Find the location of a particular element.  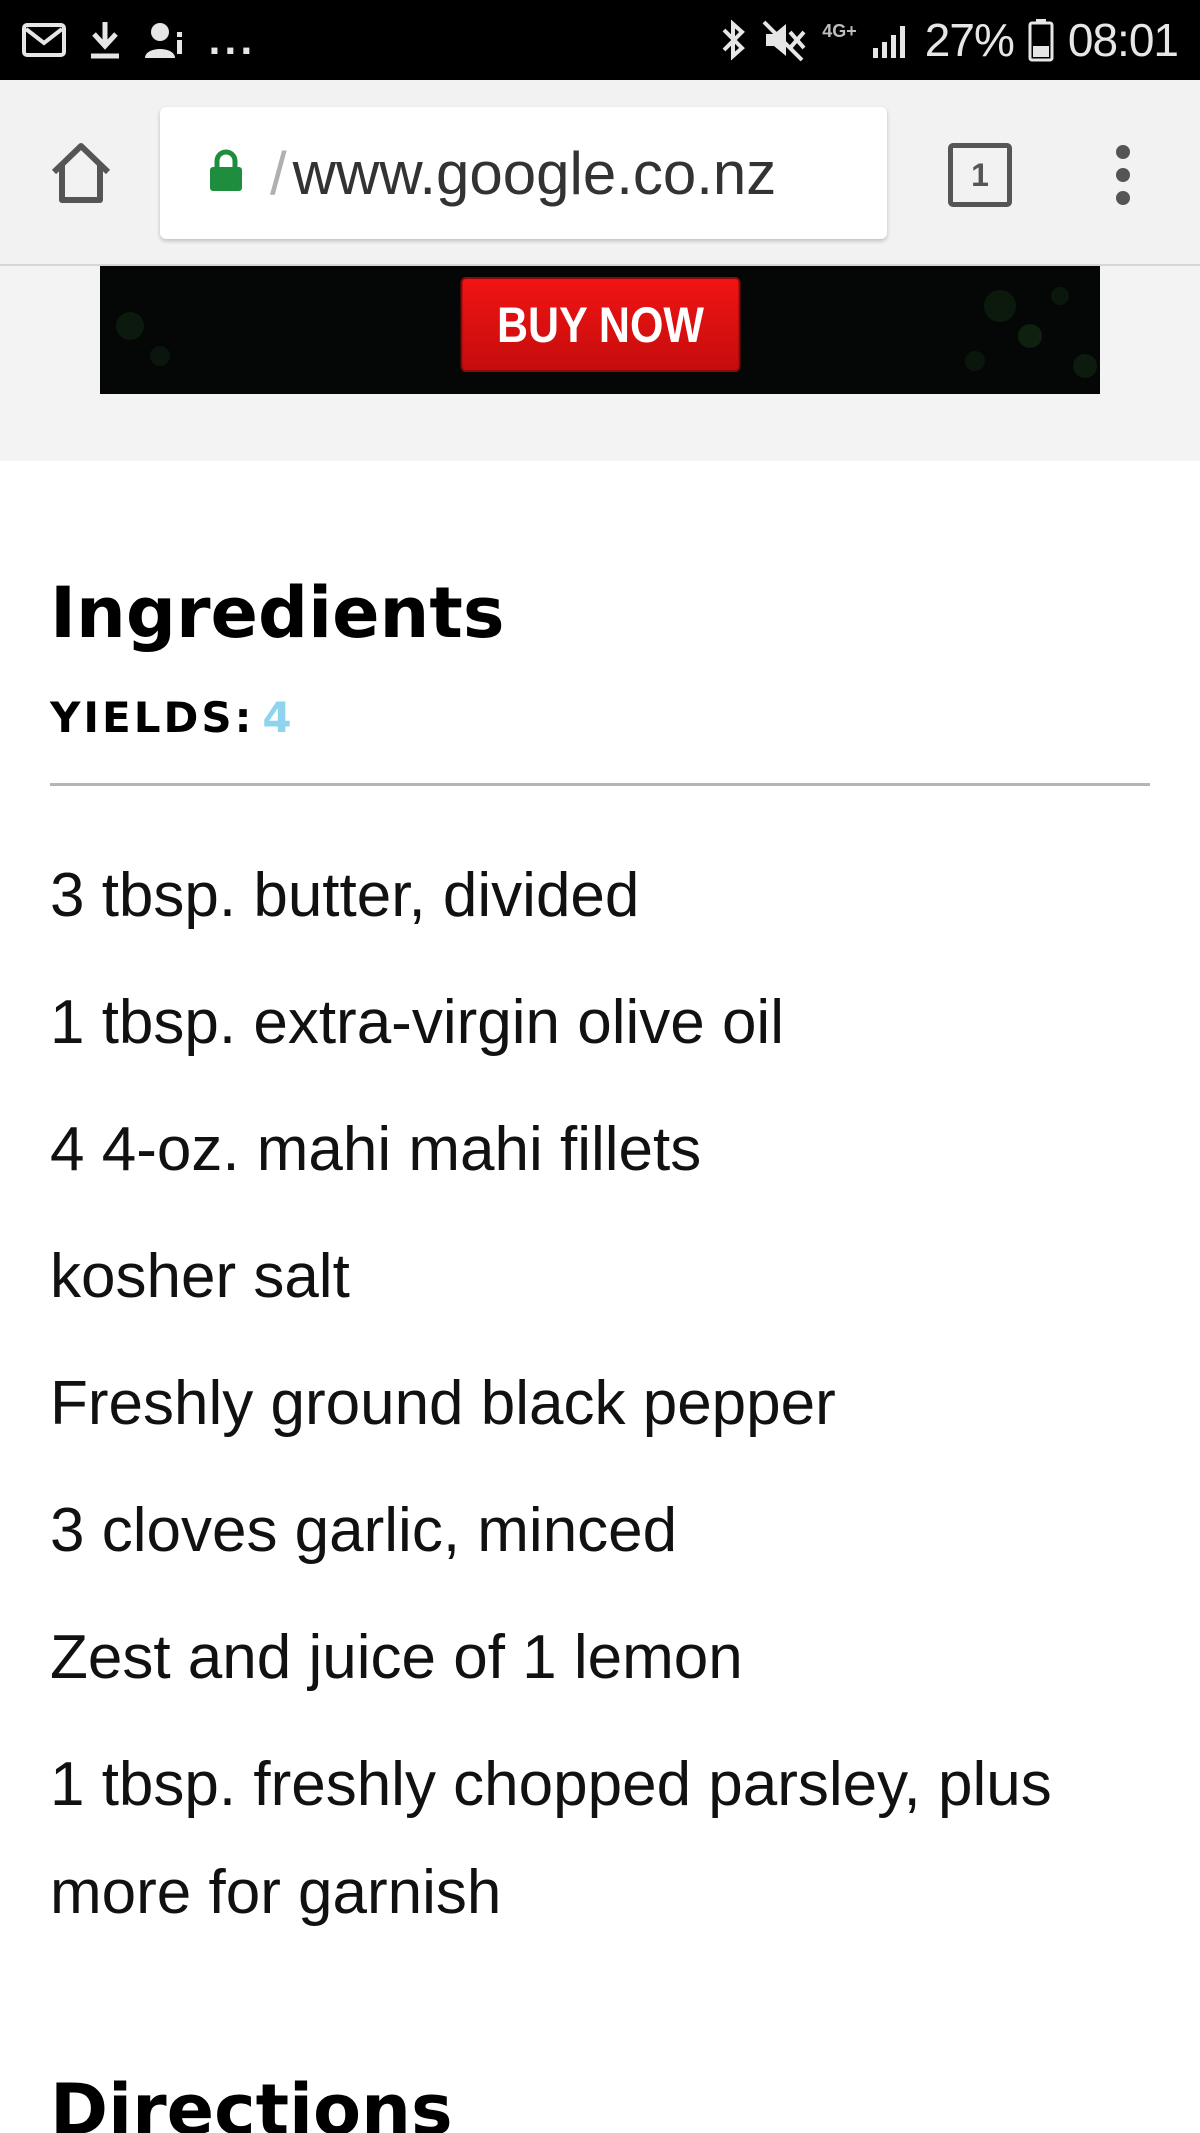

address-bar: / www.google.co.nz is located at coordinates (523, 173).